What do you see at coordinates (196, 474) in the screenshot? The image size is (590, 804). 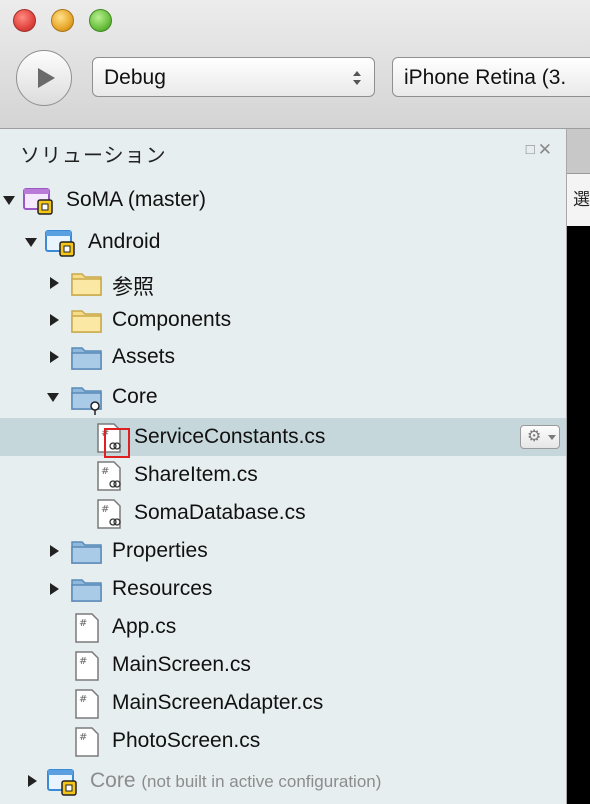 I see `tree-label: ShareItem.cs` at bounding box center [196, 474].